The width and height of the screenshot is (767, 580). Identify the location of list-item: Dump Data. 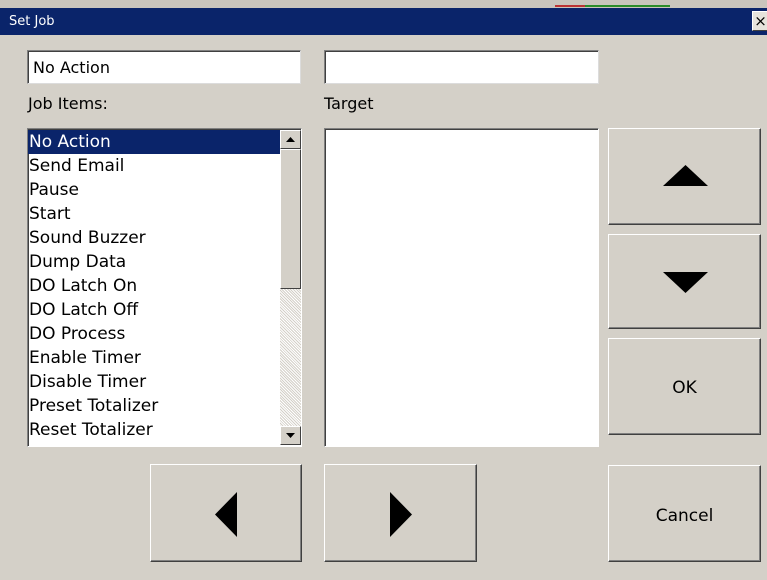
(154, 262).